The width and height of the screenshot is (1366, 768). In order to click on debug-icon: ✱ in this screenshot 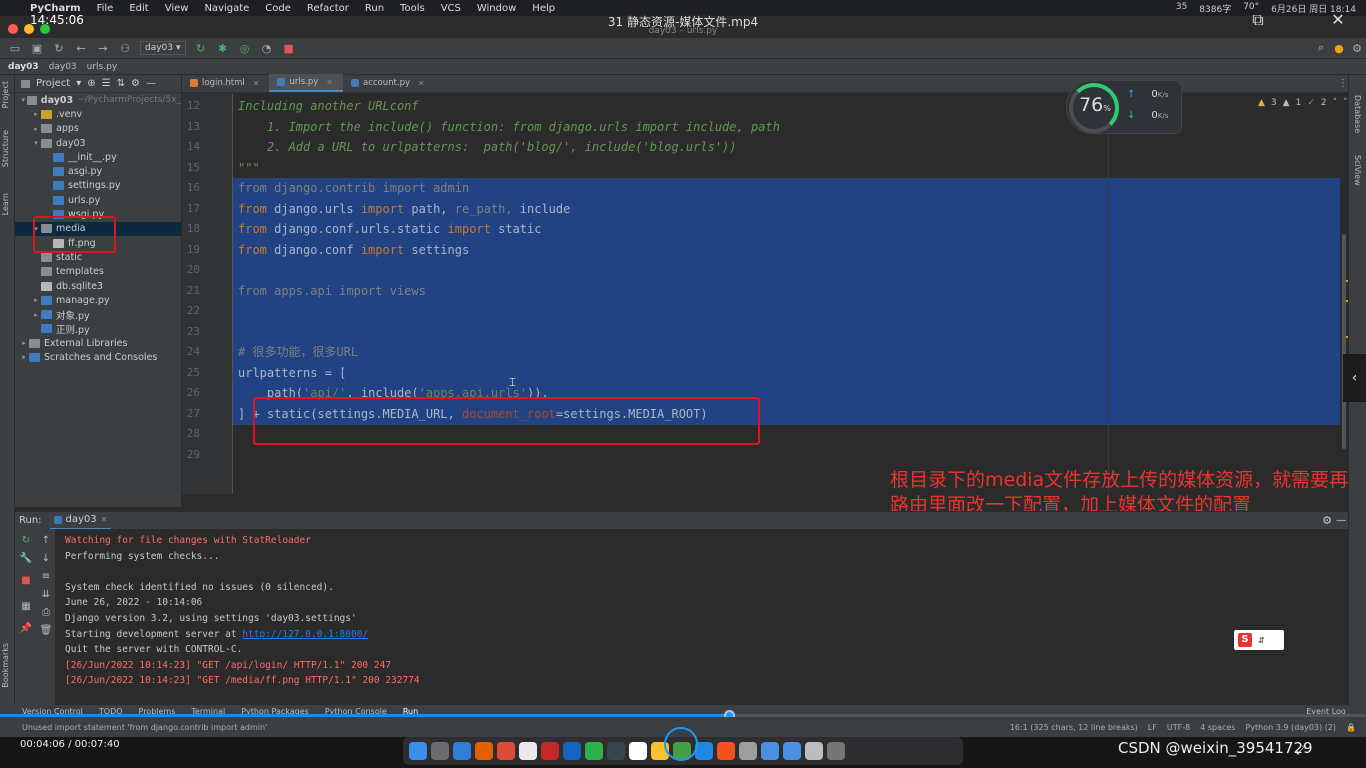, I will do `click(223, 48)`.